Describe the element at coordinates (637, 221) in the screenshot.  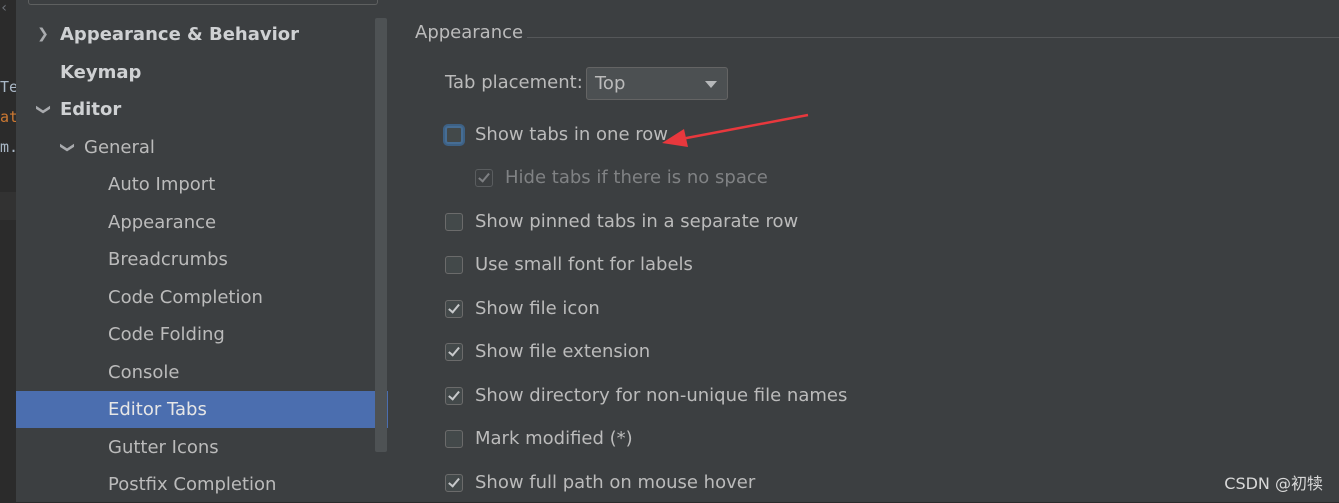
I see `option-label: Show pinned tabs in a separate row` at that location.